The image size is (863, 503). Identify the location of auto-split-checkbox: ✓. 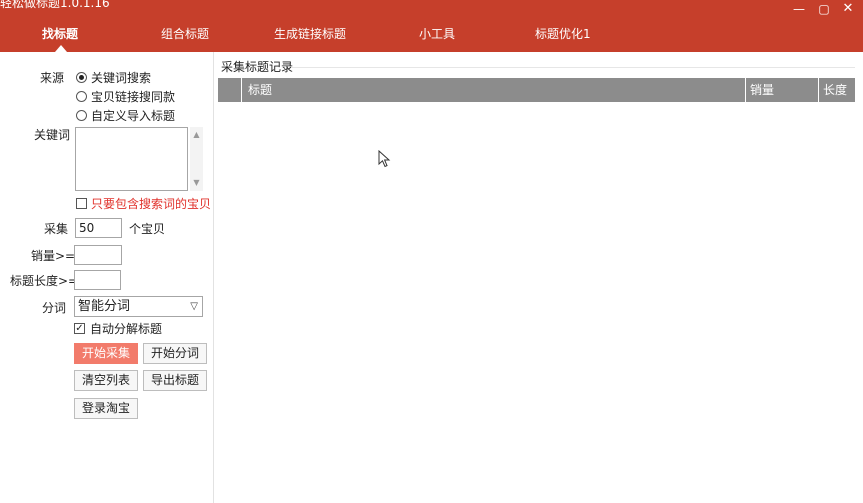
(79, 328).